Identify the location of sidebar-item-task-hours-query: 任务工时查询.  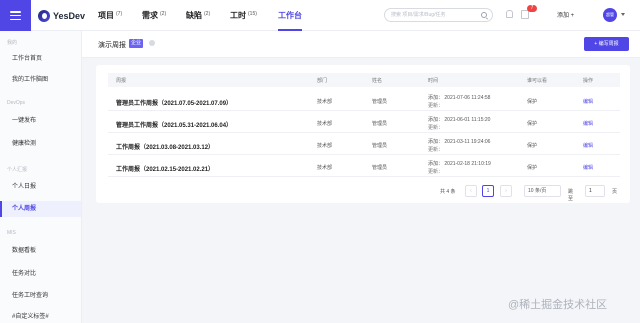
(40, 296).